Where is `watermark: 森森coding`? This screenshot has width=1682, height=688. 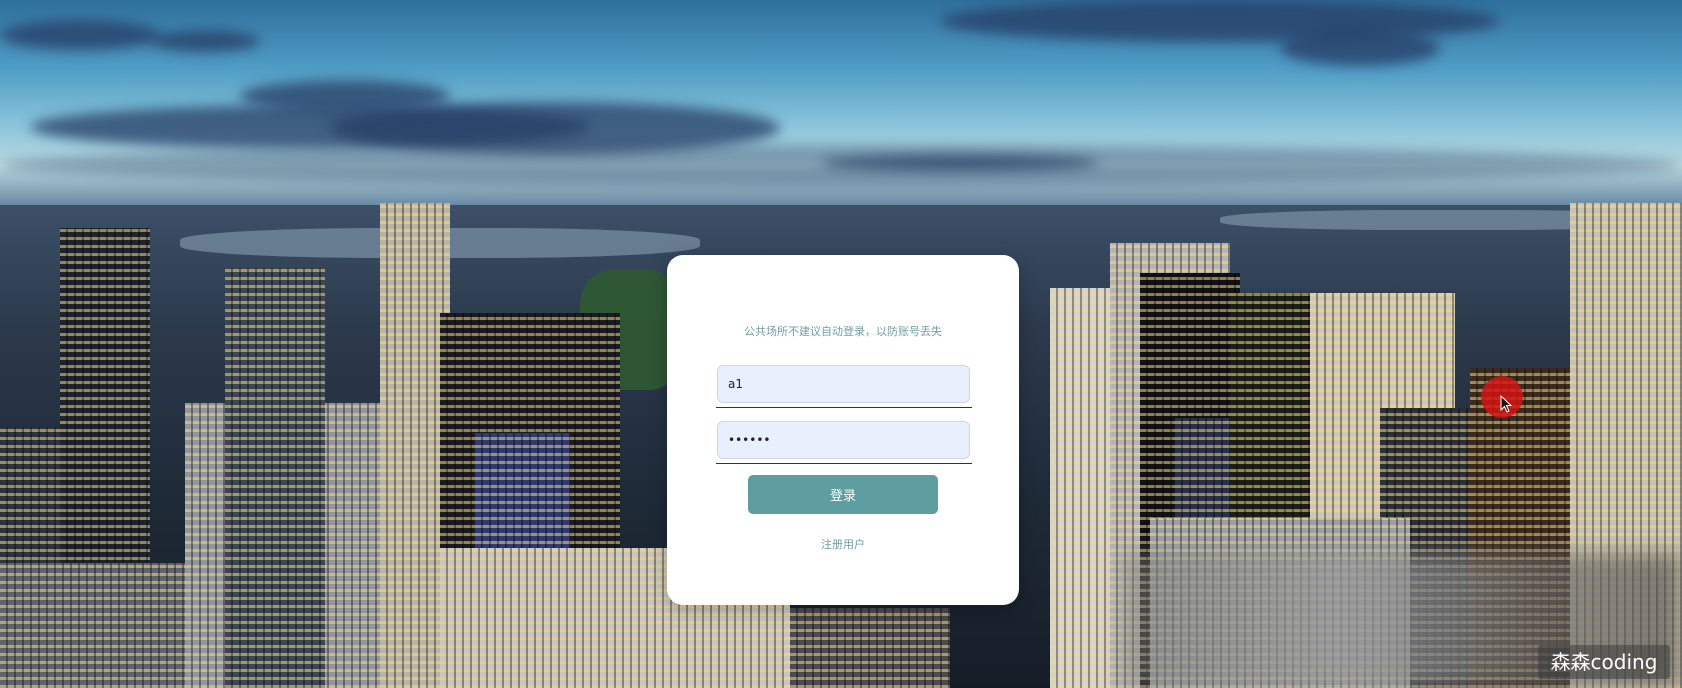
watermark: 森森coding is located at coordinates (1604, 662).